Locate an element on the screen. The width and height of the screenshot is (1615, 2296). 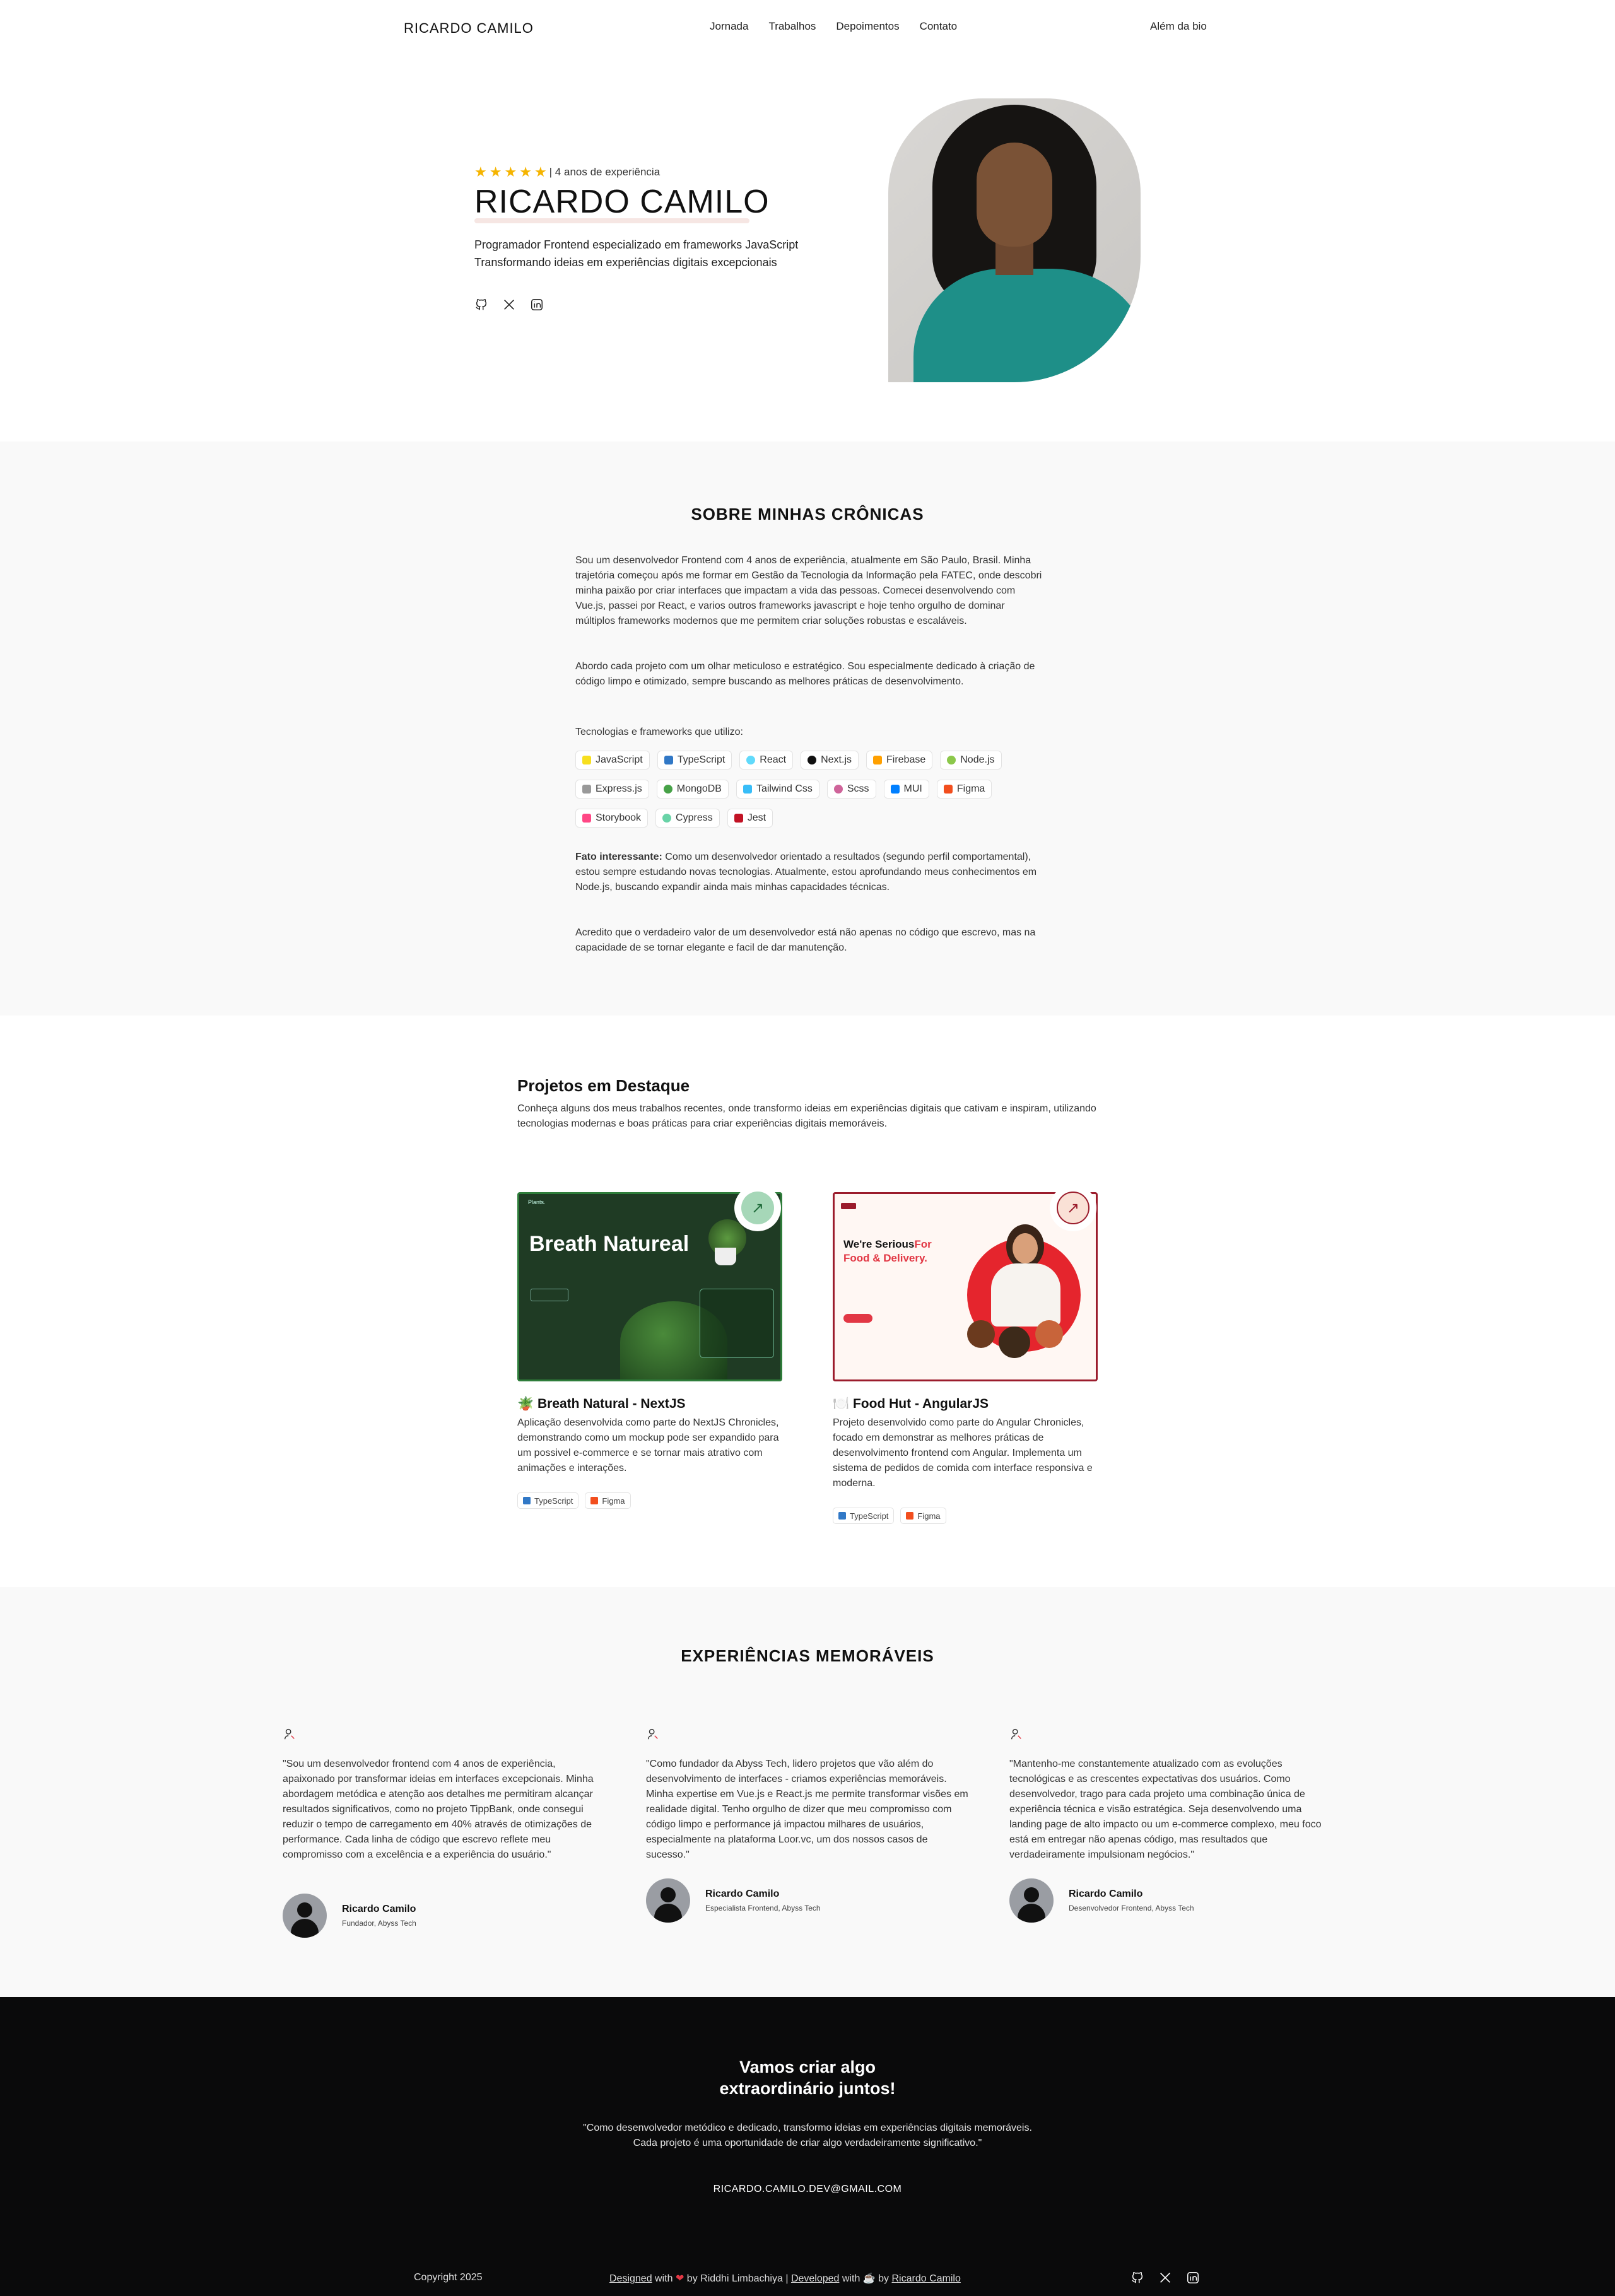
tech-label: Tecnologias e frameworks que utilizo: is located at coordinates (659, 732).